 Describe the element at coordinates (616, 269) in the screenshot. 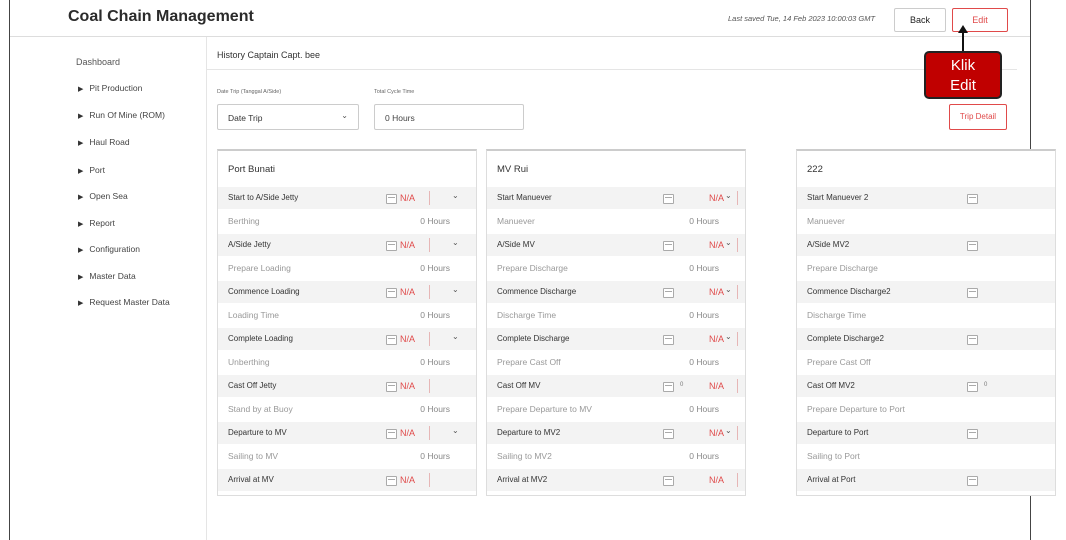

I see `duration-row: Prepare Discharge 0 Hours` at that location.